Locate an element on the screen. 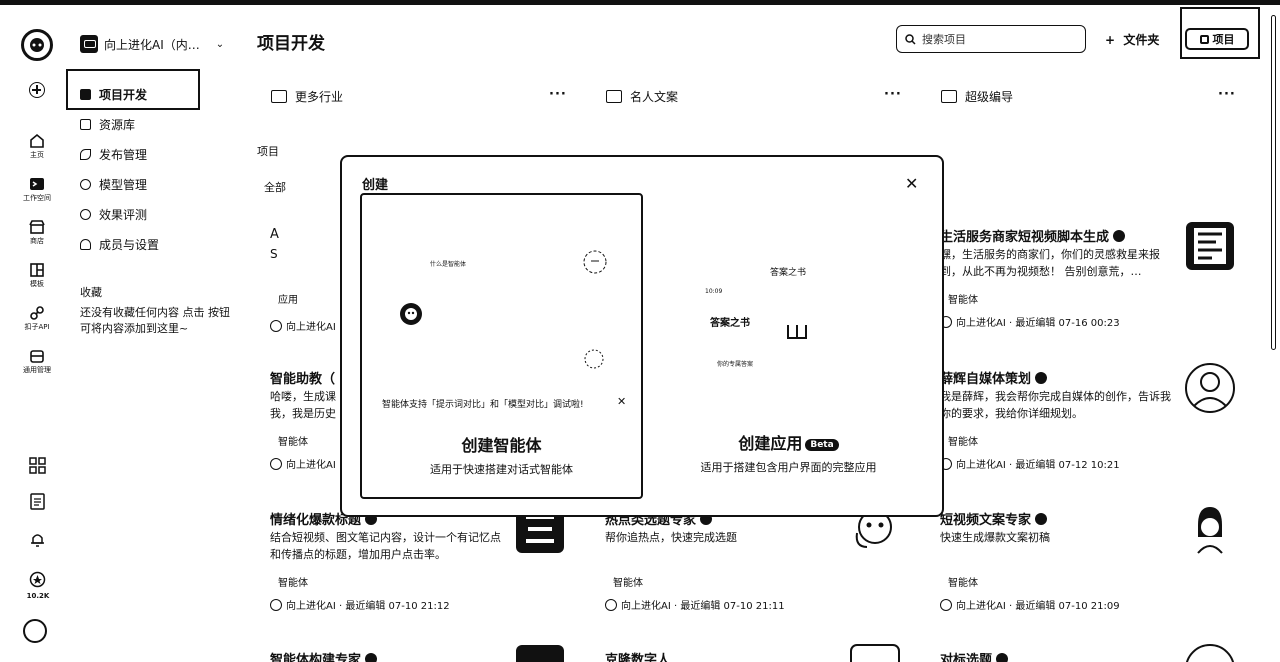  card-description: 哈喽，生成课 我，我是历史 is located at coordinates (303, 405).